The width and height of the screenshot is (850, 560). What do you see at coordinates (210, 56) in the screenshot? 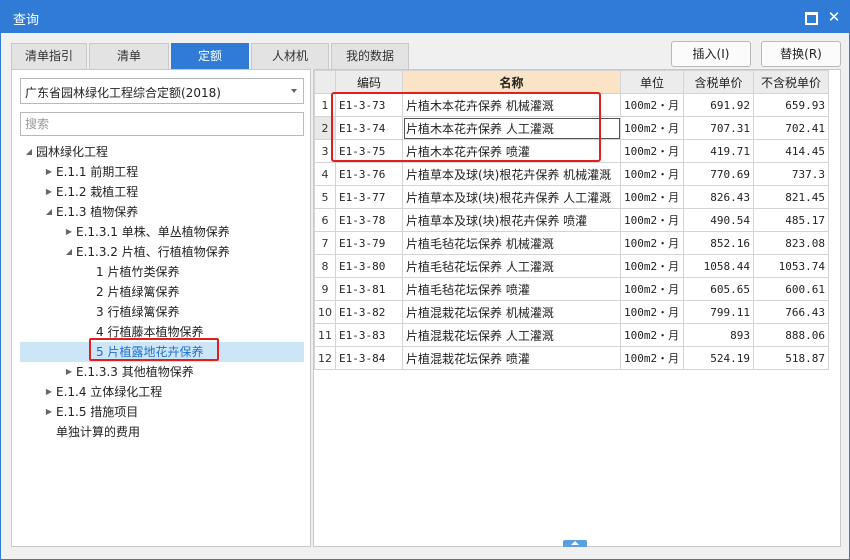
I see `tab-quota: 定额` at bounding box center [210, 56].